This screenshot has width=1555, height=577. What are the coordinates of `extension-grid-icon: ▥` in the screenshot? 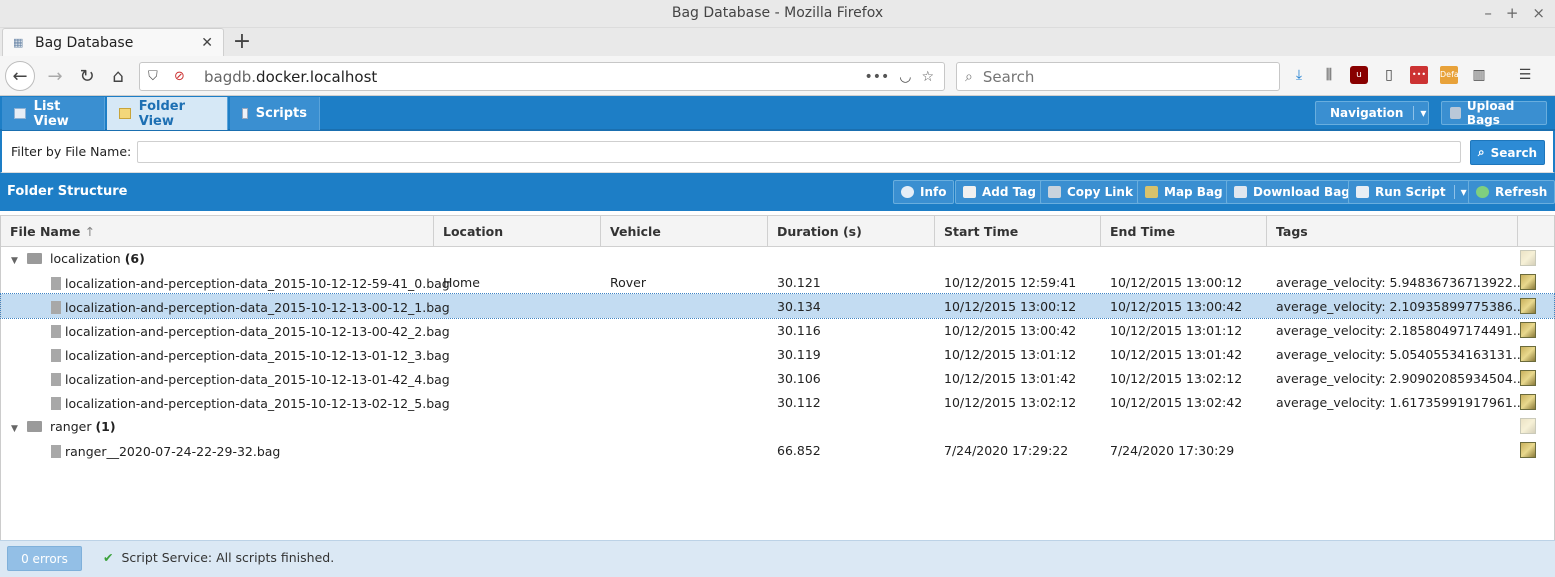 It's located at (1479, 75).